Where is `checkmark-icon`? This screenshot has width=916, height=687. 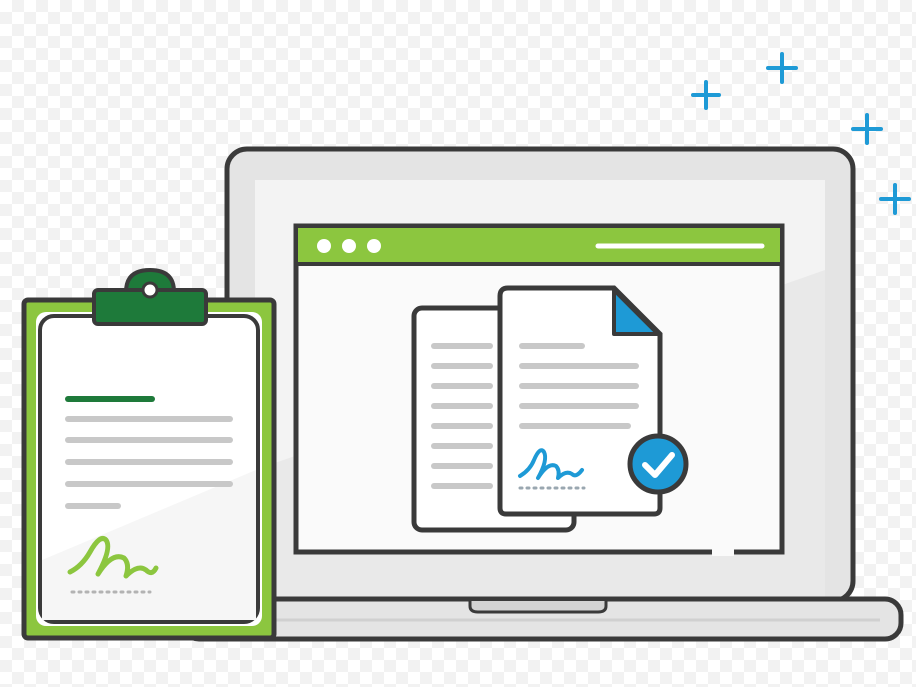
checkmark-icon is located at coordinates (658, 464).